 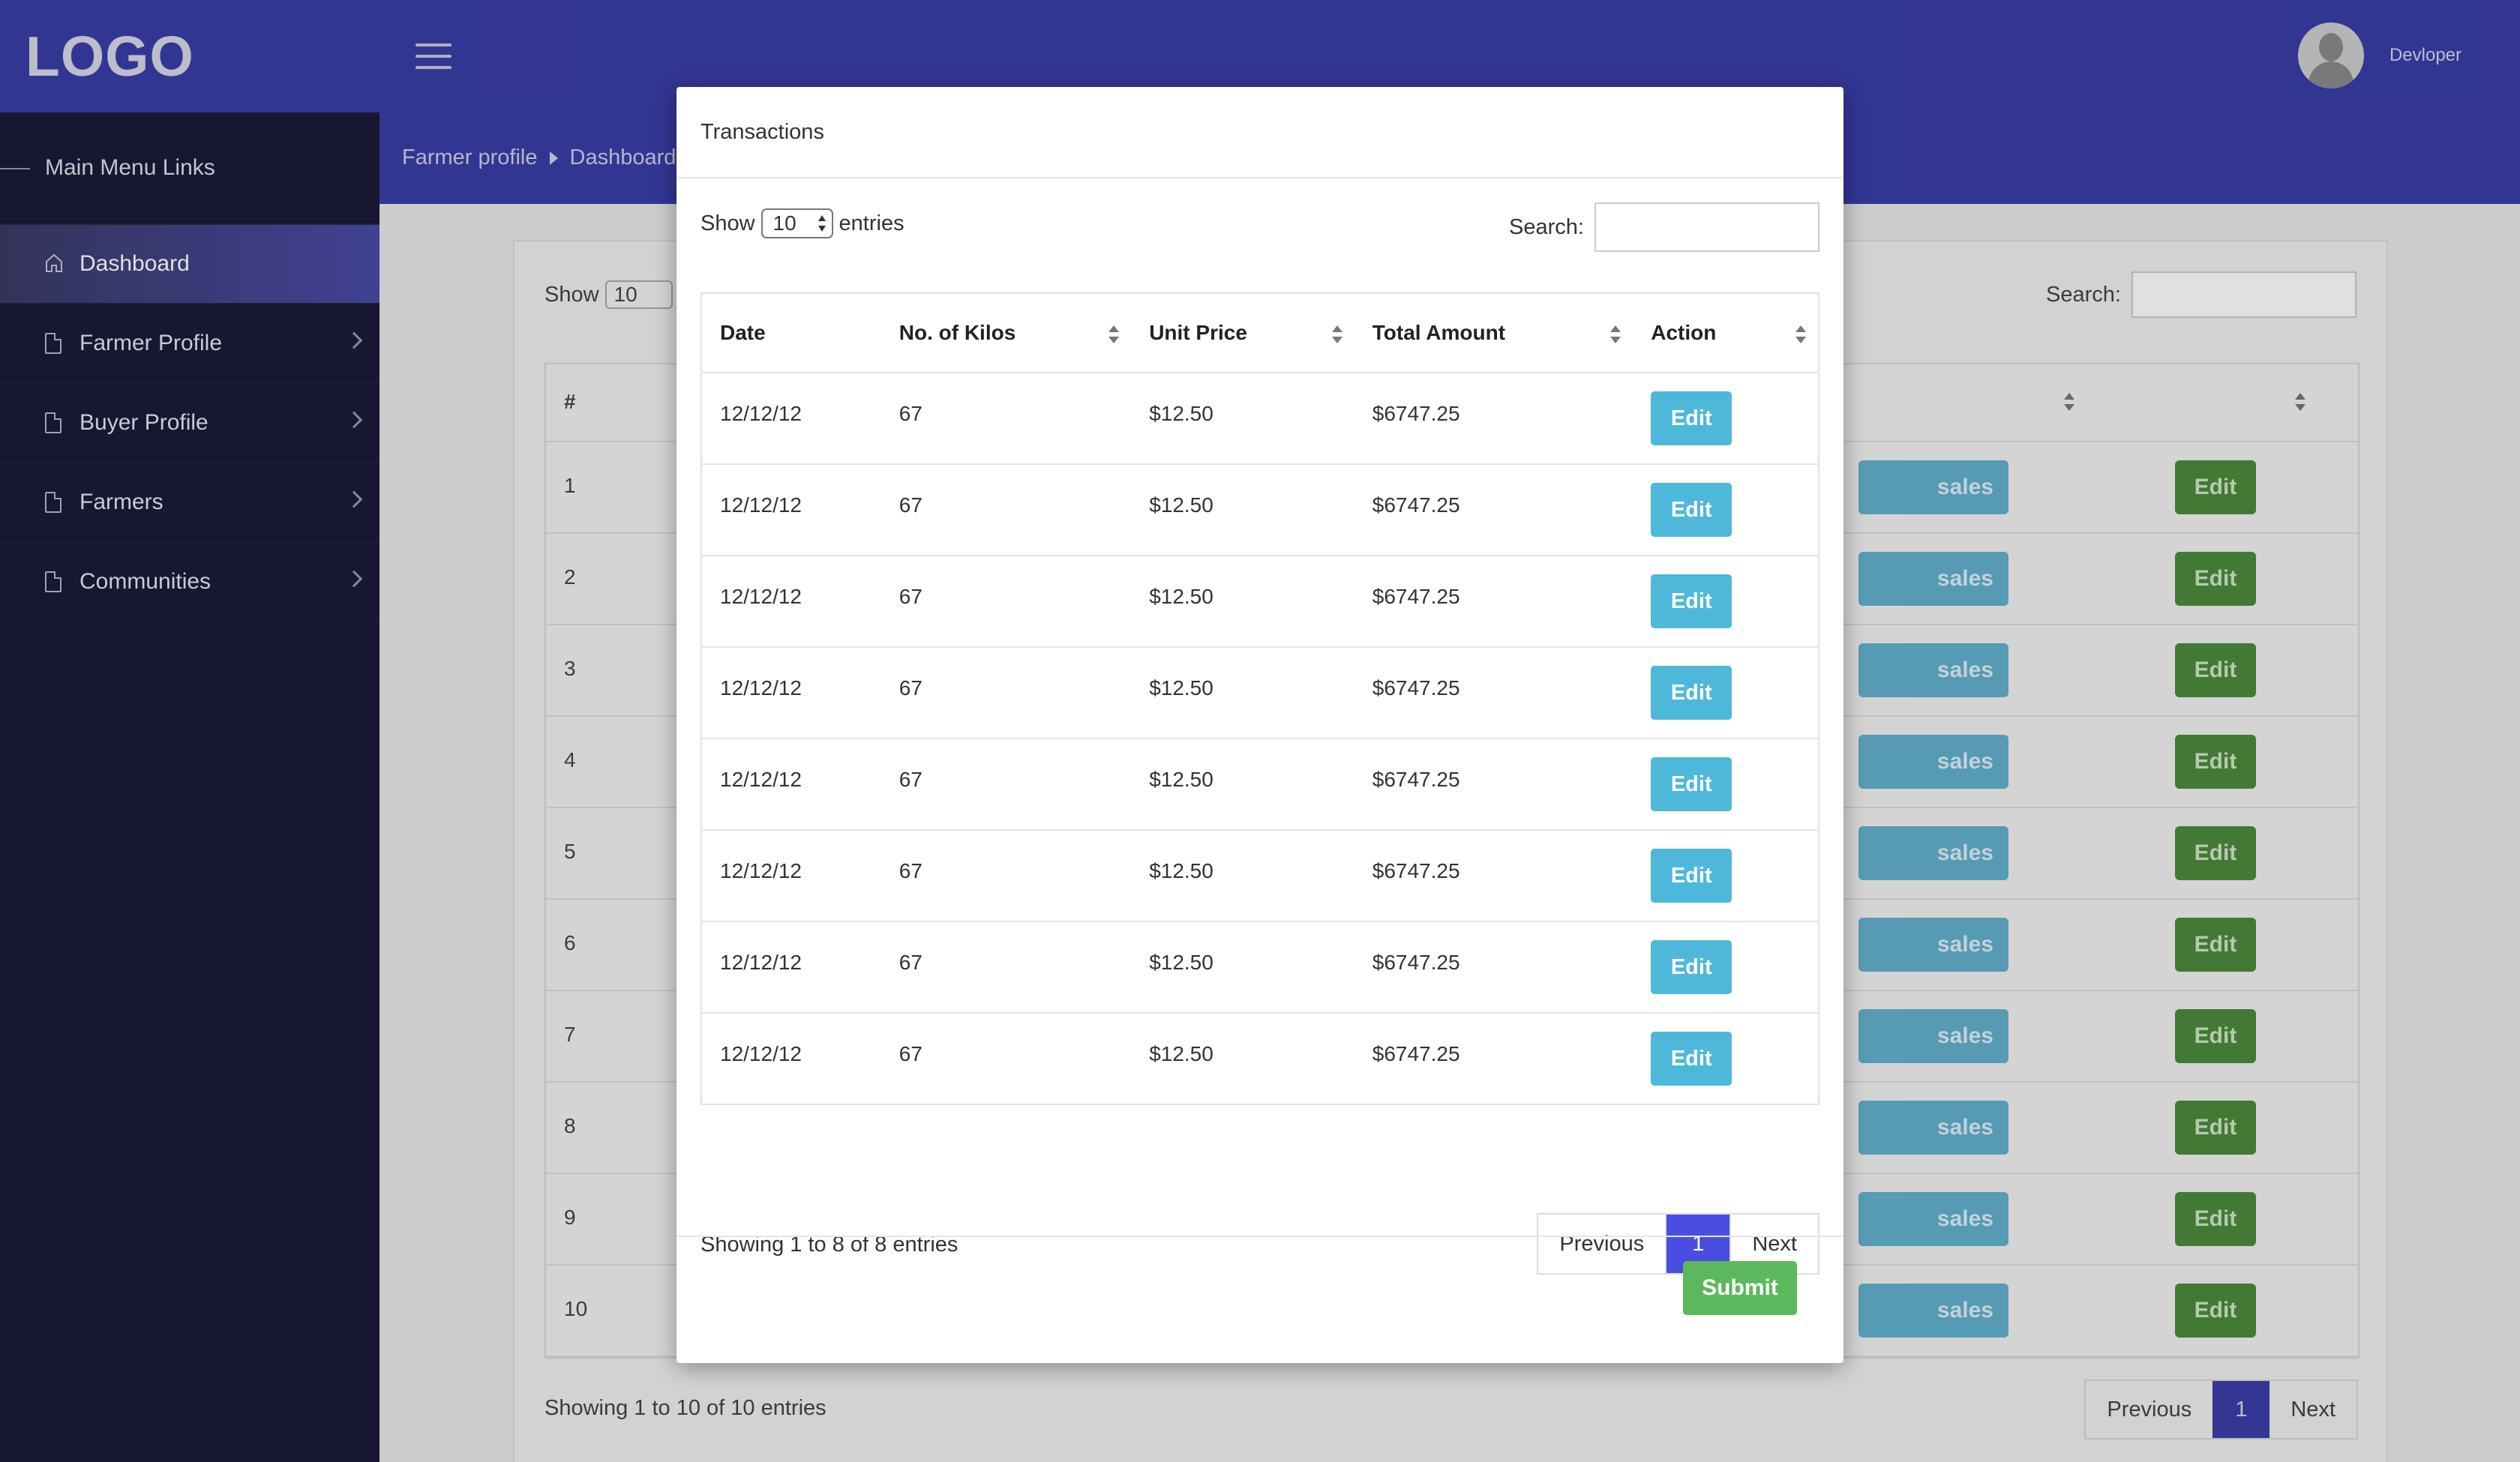 I want to click on table-controls: Show 10 entries Search:, so click(x=1260, y=228).